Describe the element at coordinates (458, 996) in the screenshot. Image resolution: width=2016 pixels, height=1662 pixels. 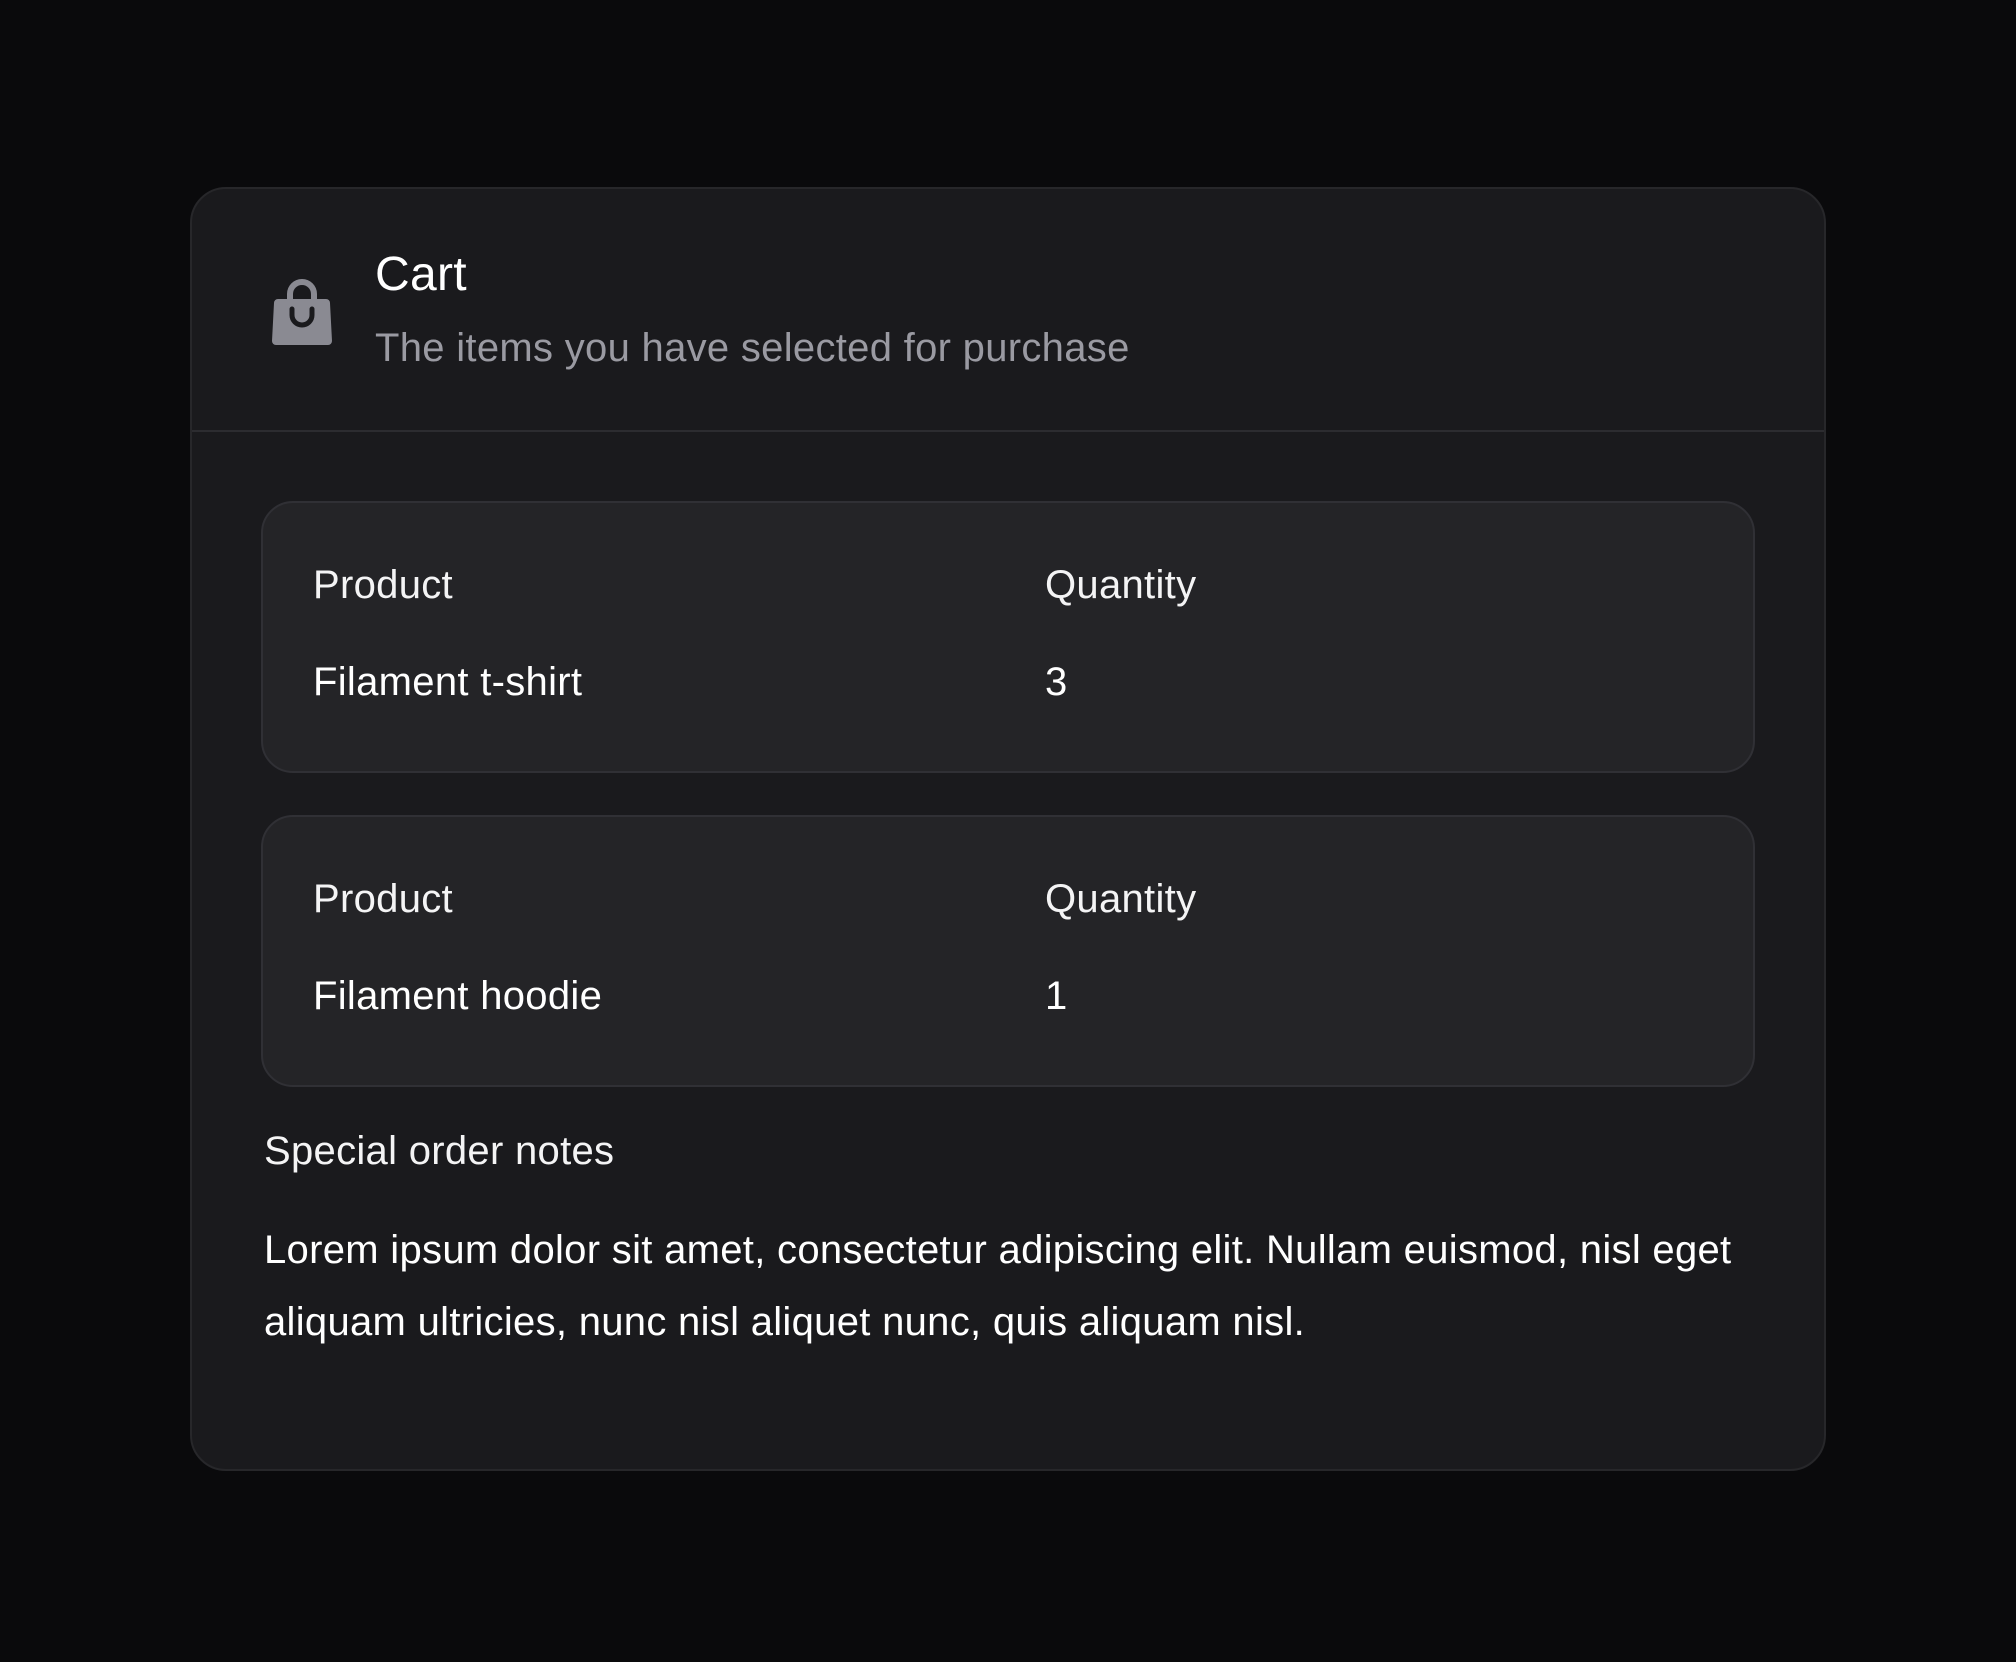
I see `product-value: Filament hoodie` at that location.